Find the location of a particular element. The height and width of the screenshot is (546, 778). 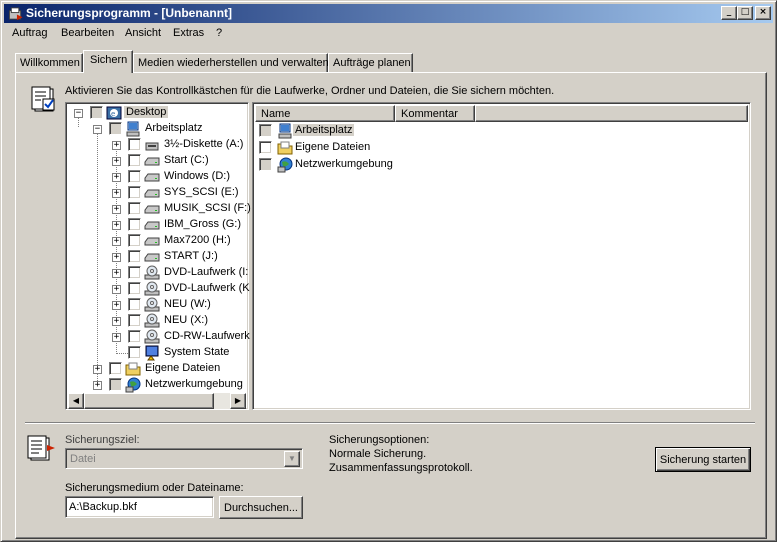

drive-icon is located at coordinates (152, 241).